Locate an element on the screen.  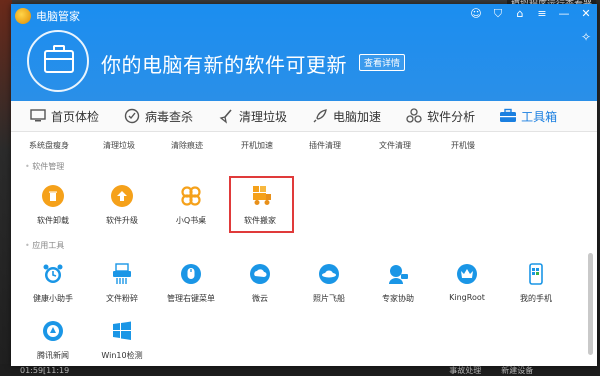
tool-label: 开机加速 is located at coordinates (257, 145).